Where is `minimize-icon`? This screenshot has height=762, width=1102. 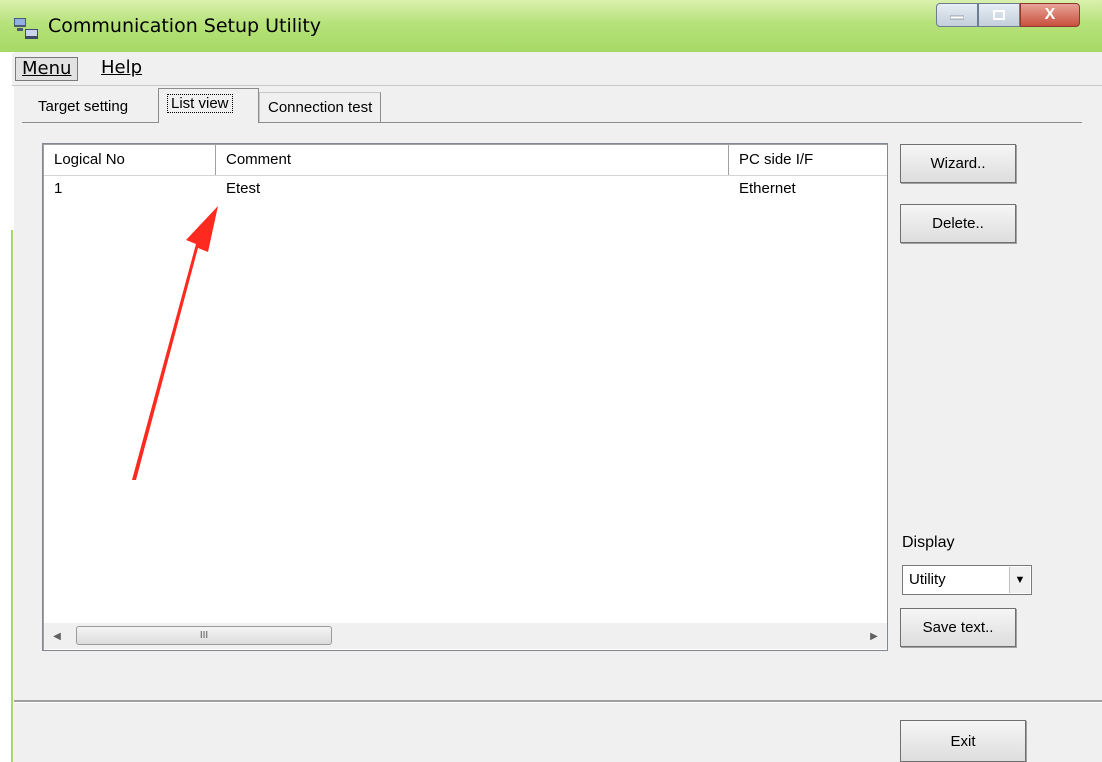 minimize-icon is located at coordinates (957, 15).